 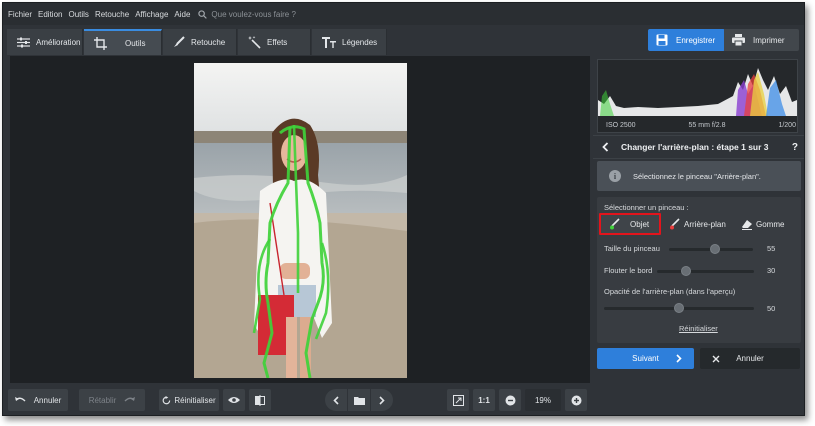 What do you see at coordinates (329, 42) in the screenshot?
I see `text-icon` at bounding box center [329, 42].